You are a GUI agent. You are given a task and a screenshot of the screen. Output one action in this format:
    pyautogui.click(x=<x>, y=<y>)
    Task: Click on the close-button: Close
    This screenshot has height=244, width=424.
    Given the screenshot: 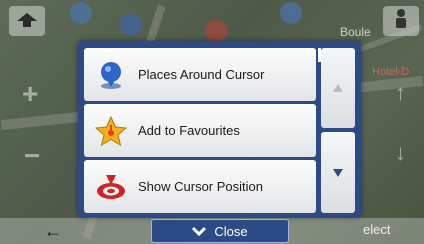 What is the action you would take?
    pyautogui.click(x=220, y=231)
    